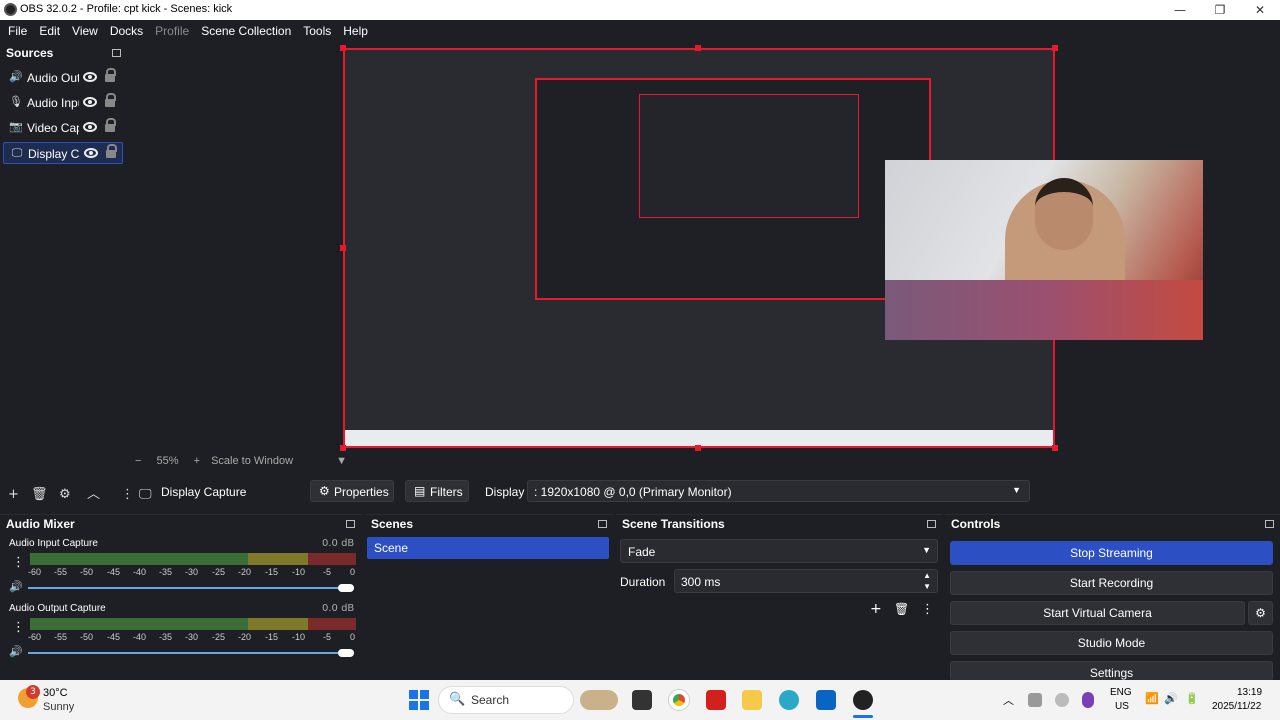  I want to click on menu-help: Help, so click(355, 31).